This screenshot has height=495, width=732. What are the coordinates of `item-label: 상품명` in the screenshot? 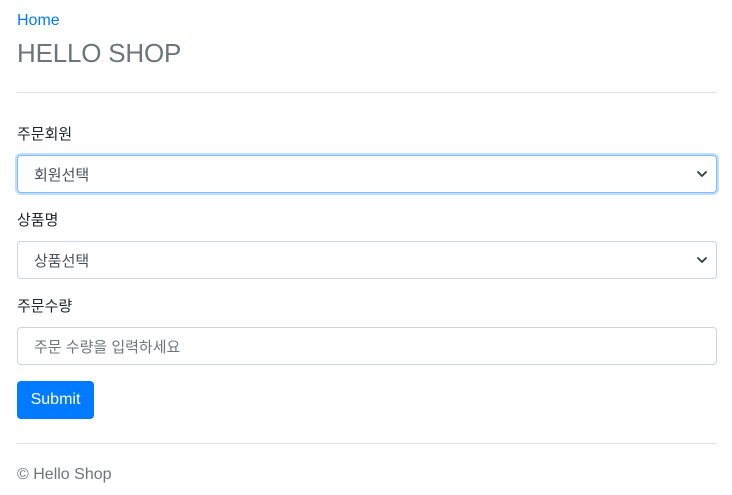 It's located at (38, 220).